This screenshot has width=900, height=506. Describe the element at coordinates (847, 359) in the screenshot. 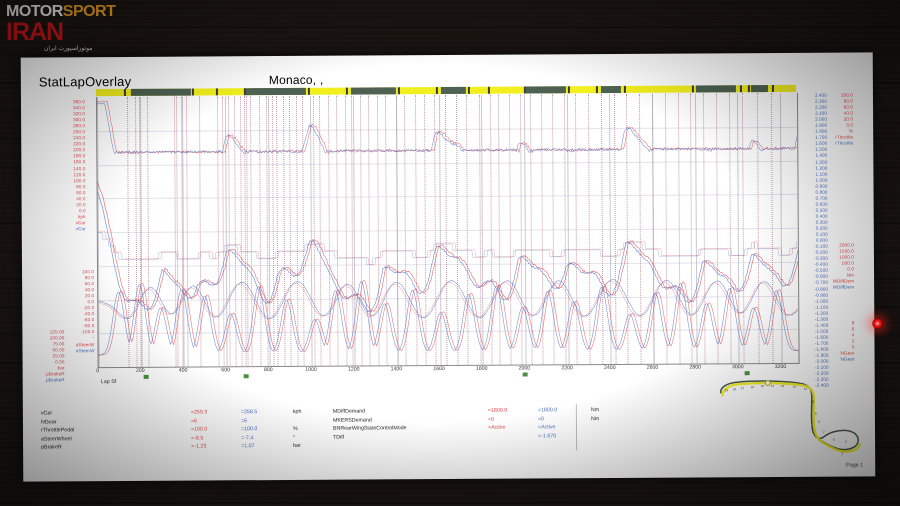

I see `axis-channel-name: NGear` at that location.